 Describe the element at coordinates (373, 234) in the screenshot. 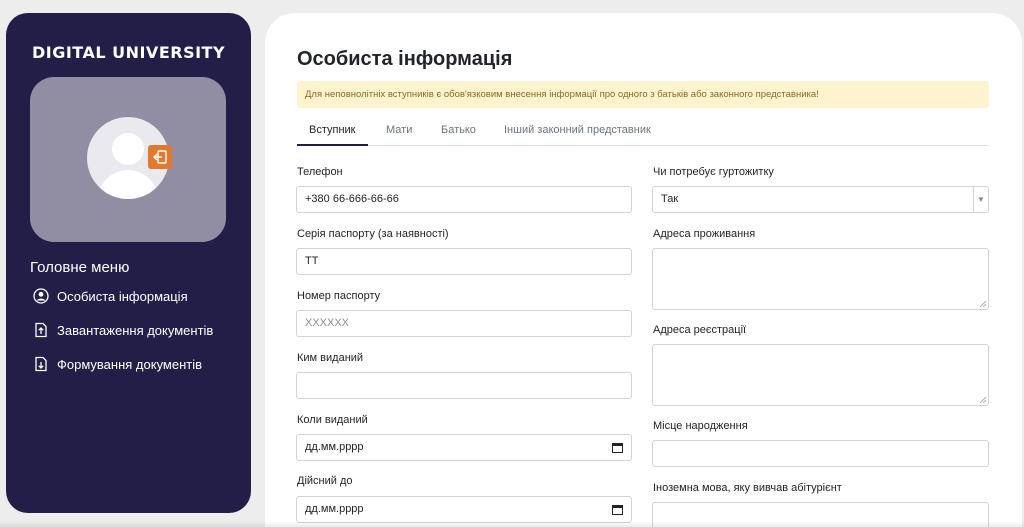

I see `passport-series-label: Серія паспорту (за наявності)` at that location.